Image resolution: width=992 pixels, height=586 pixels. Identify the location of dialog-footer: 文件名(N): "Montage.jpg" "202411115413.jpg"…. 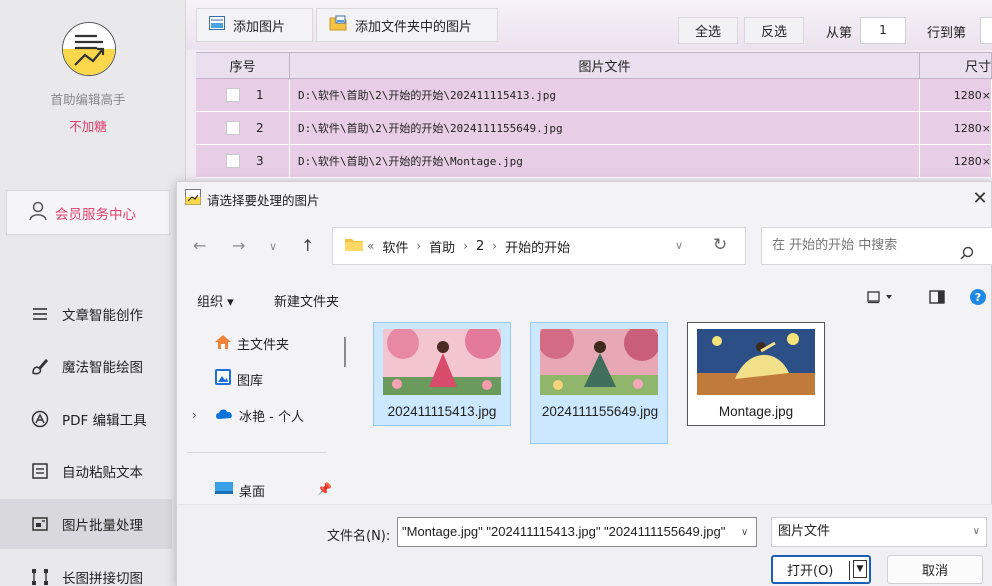
(584, 545).